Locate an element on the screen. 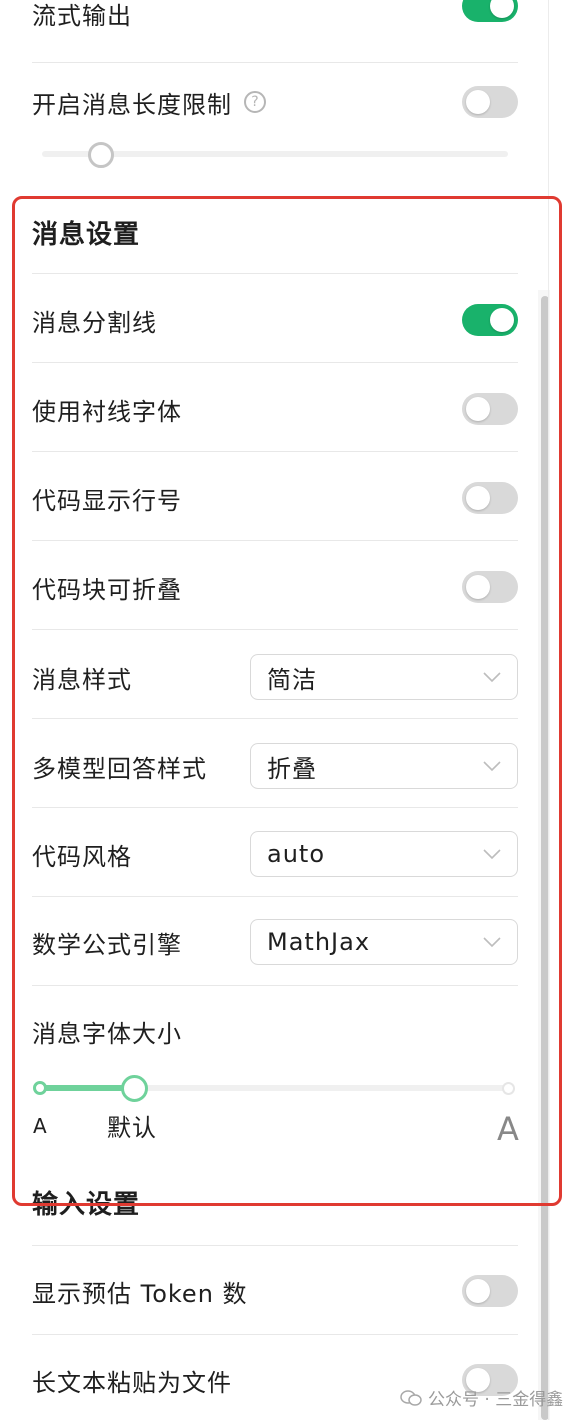 This screenshot has width=578, height=1420. select-value: 折叠 is located at coordinates (292, 768).